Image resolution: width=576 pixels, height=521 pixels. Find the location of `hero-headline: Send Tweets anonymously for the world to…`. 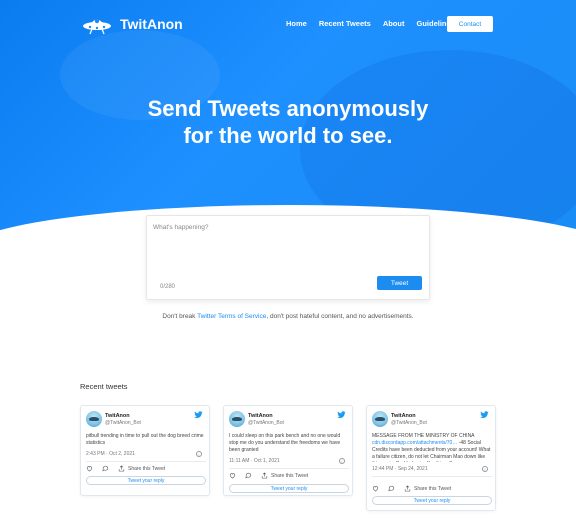

hero-headline: Send Tweets anonymously for the world to… is located at coordinates (288, 122).